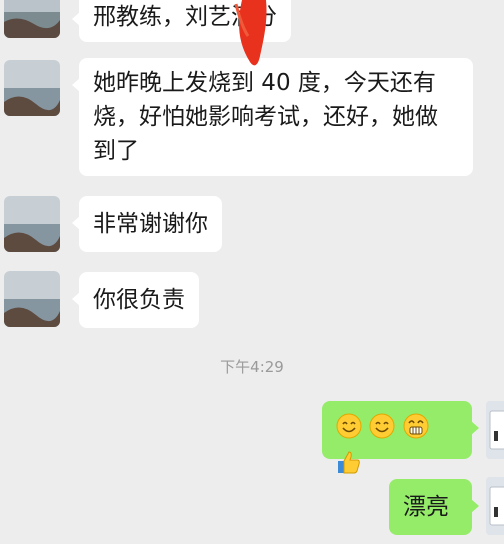  What do you see at coordinates (416, 431) in the screenshot?
I see `grin-icon` at bounding box center [416, 431].